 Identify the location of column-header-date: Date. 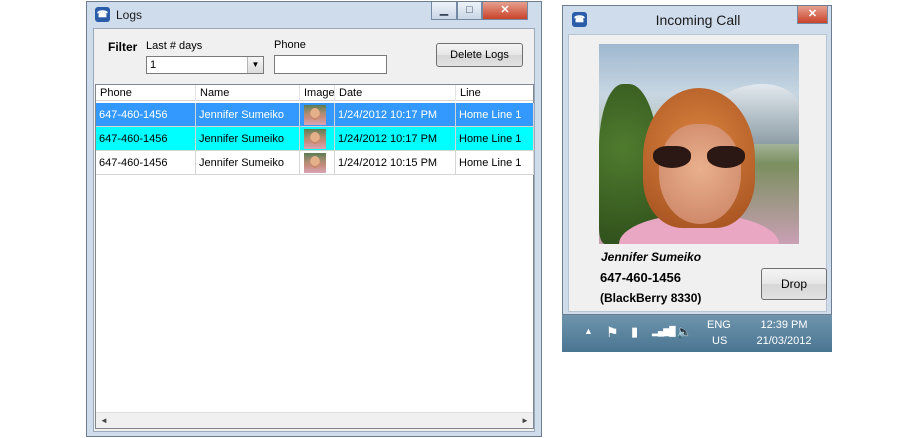
(395, 93).